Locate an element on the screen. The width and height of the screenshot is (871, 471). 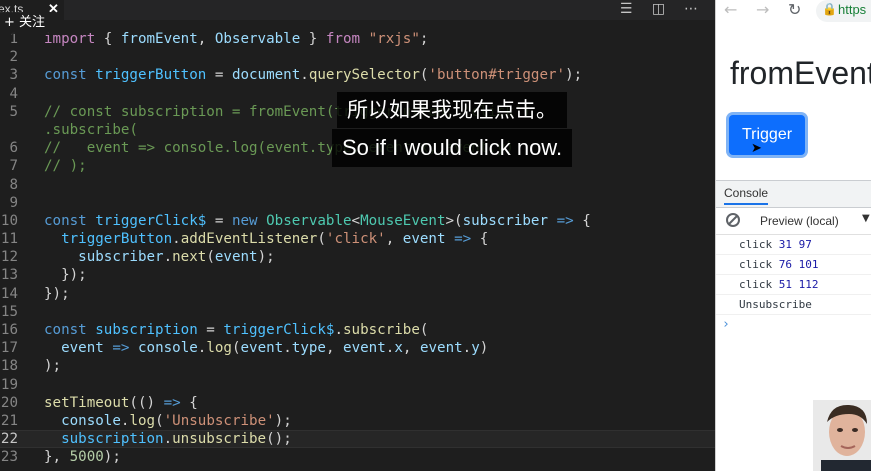
back-arrow-icon: ← is located at coordinates (730, 10).